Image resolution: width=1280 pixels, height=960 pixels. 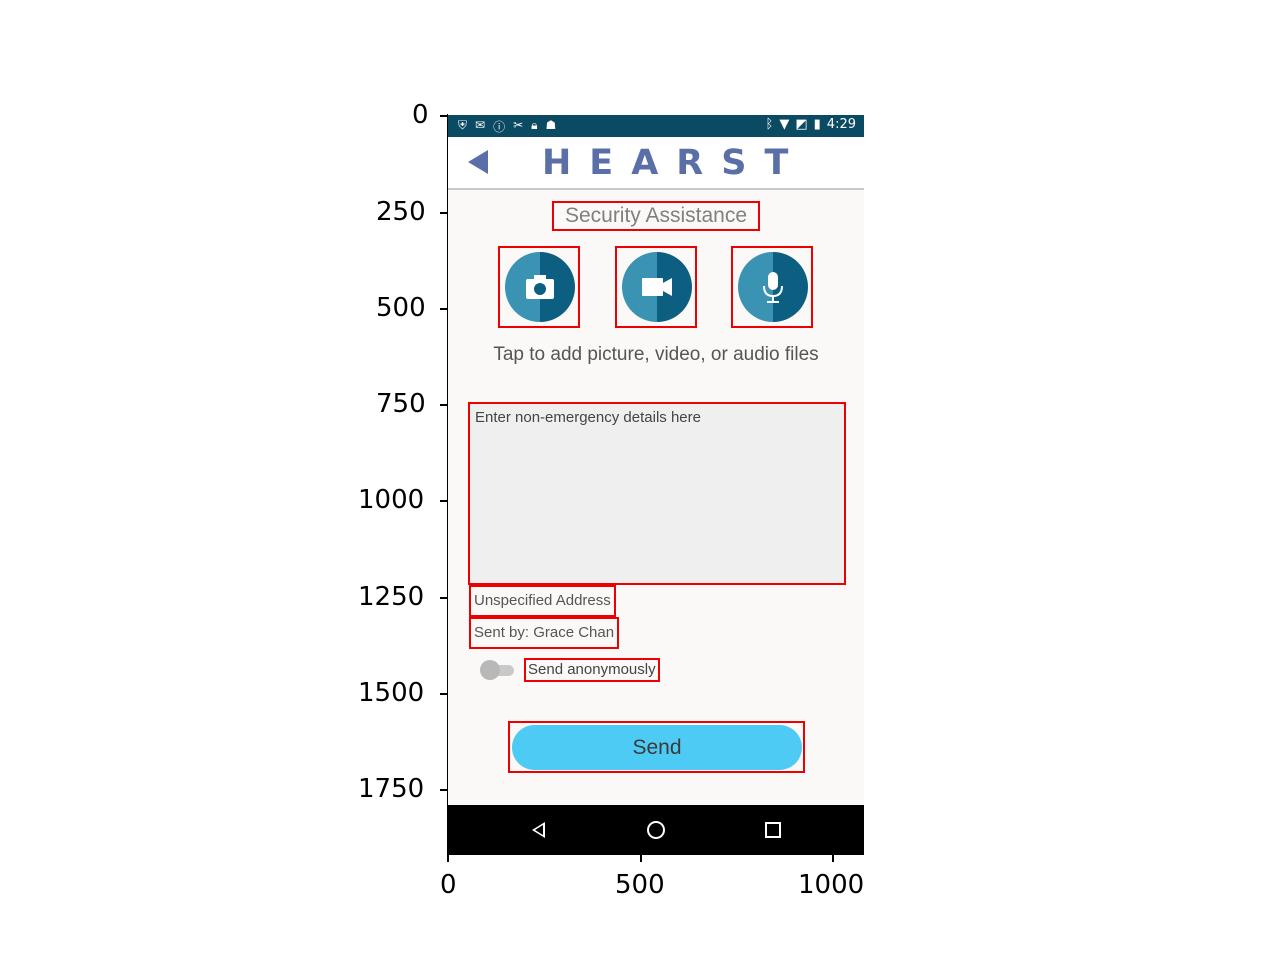 What do you see at coordinates (551, 125) in the screenshot?
I see `android-icon: ☗` at bounding box center [551, 125].